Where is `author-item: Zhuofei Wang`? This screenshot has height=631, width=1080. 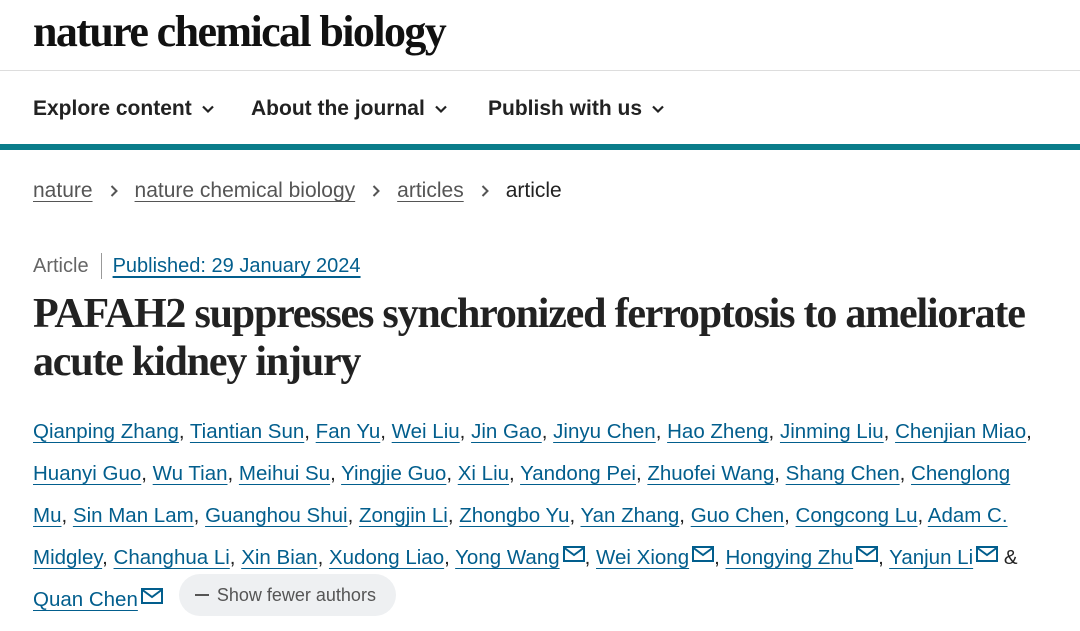 author-item: Zhuofei Wang is located at coordinates (710, 473).